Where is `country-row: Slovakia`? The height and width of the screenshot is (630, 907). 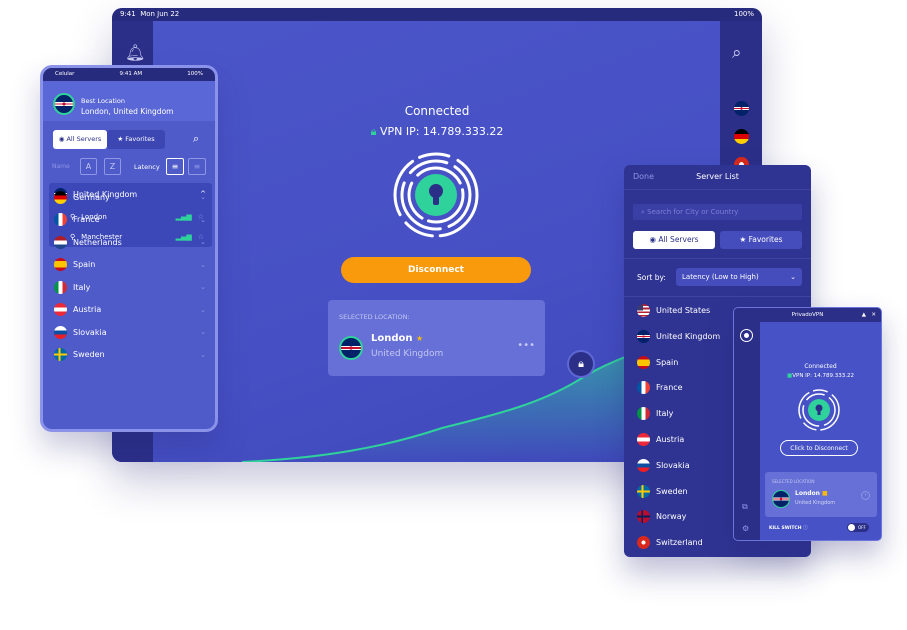
country-row: Slovakia is located at coordinates (663, 465).